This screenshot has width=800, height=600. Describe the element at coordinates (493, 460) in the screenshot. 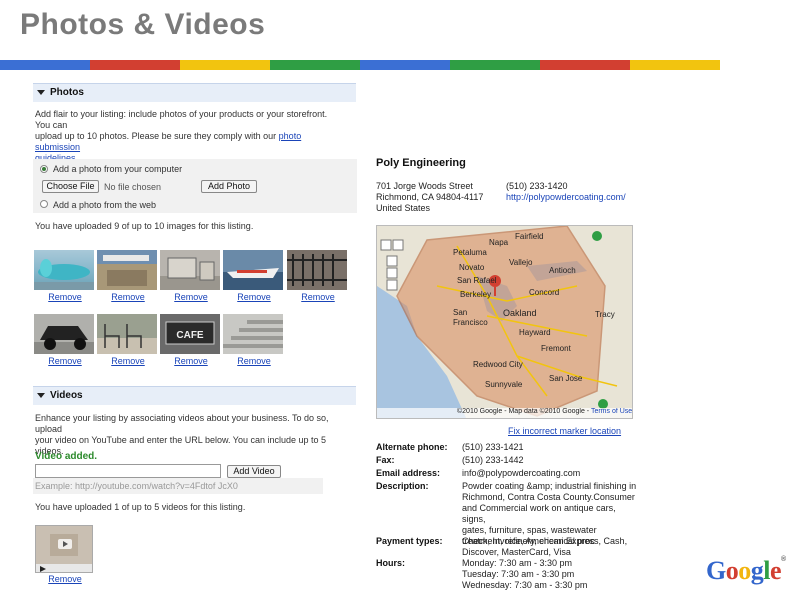

I see `detail-line: (510) 233-1442` at that location.